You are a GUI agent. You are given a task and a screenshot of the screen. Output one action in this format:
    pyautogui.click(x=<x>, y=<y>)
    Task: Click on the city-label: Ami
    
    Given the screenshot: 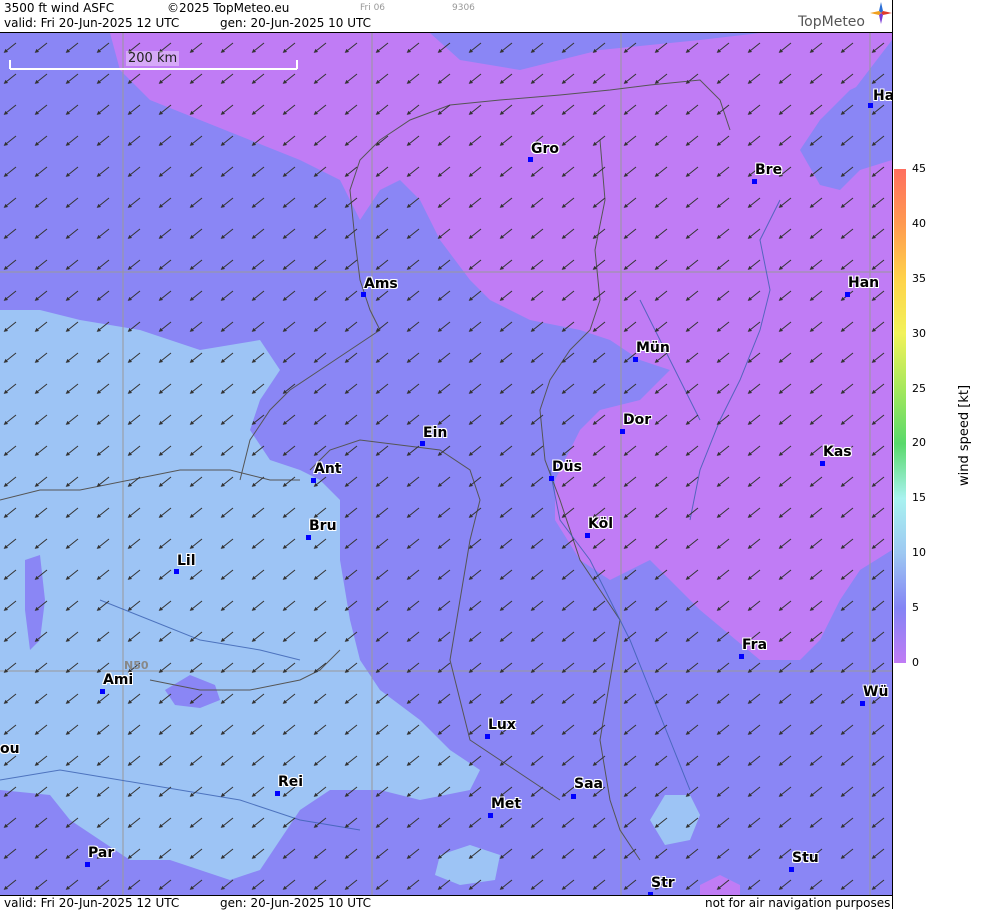 What is the action you would take?
    pyautogui.click(x=118, y=680)
    